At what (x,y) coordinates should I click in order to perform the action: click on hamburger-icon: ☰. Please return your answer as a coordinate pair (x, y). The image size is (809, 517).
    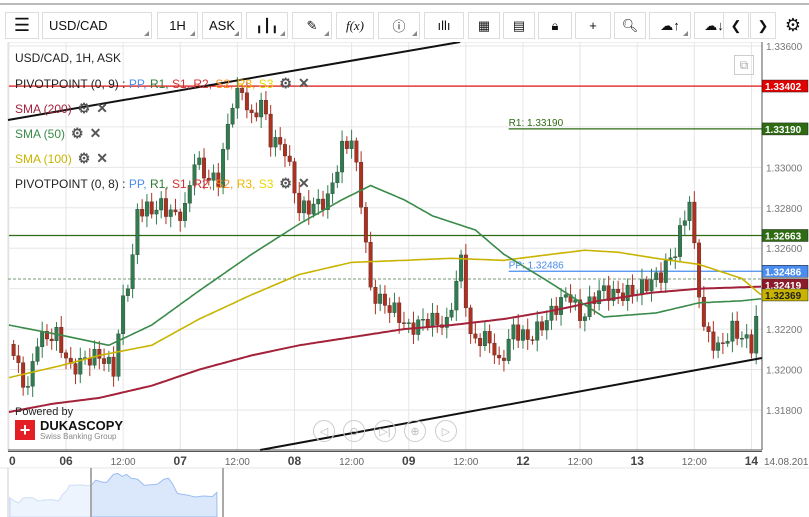
    Looking at the image, I should click on (22, 25).